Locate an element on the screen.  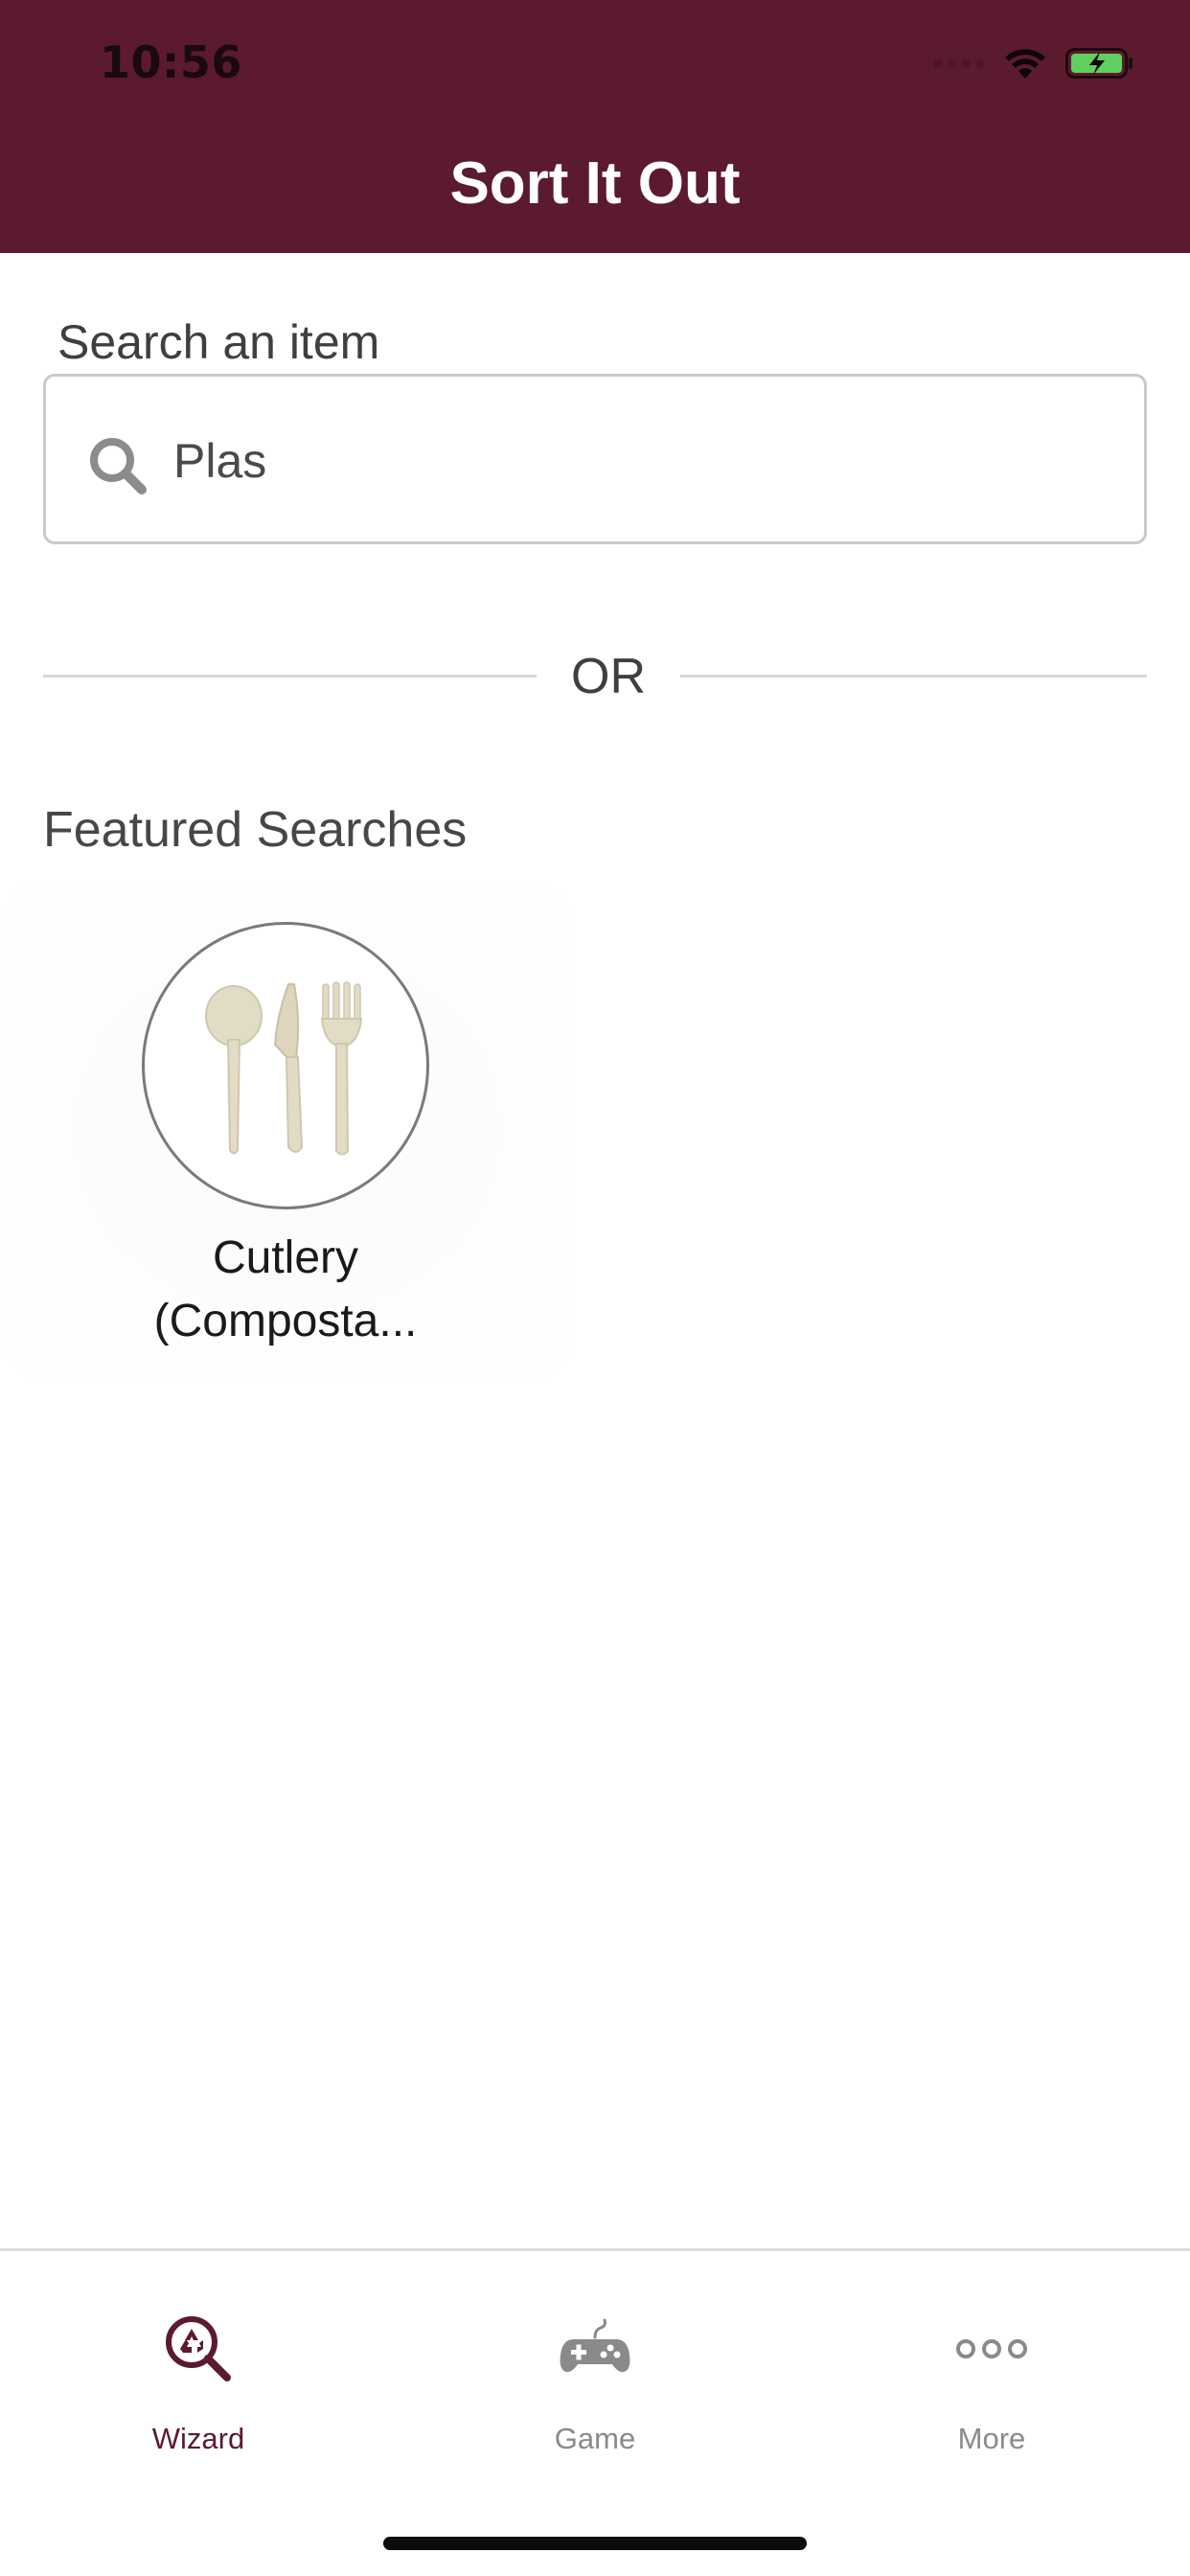
app-title: Sort It Out is located at coordinates (595, 183).